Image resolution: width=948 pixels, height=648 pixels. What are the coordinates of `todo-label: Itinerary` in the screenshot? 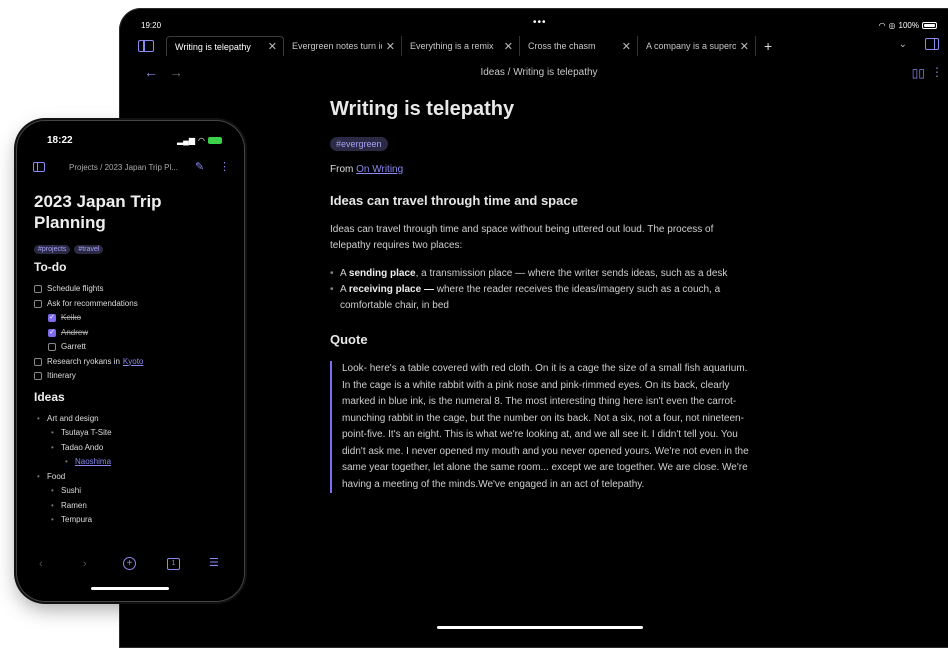 It's located at (61, 375).